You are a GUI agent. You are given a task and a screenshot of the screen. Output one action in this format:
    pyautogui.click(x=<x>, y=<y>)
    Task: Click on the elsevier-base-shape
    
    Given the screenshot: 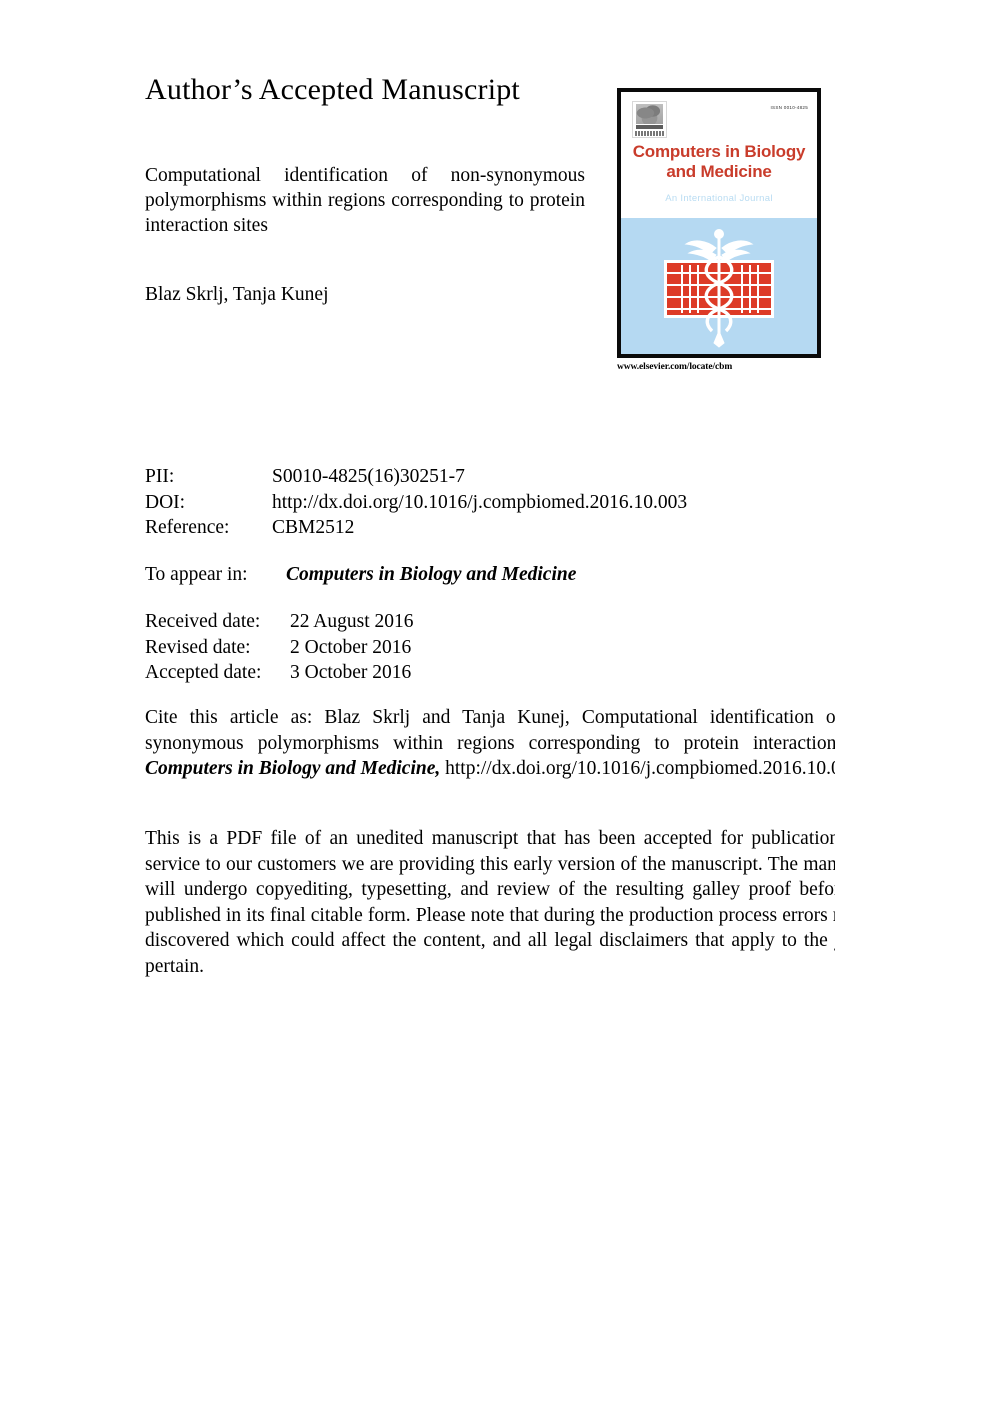 What is the action you would take?
    pyautogui.click(x=649, y=127)
    